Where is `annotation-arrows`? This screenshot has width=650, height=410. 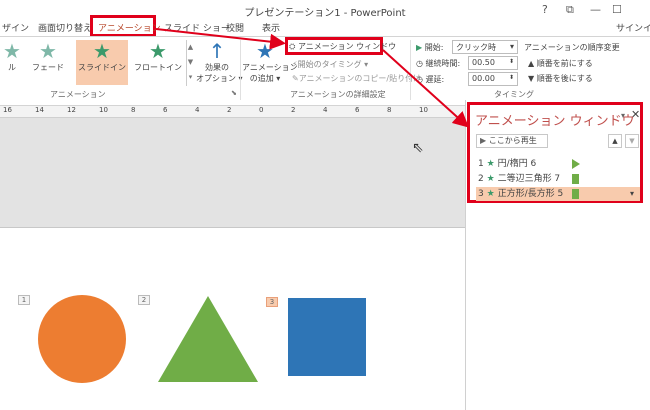 annotation-arrows is located at coordinates (312, 78).